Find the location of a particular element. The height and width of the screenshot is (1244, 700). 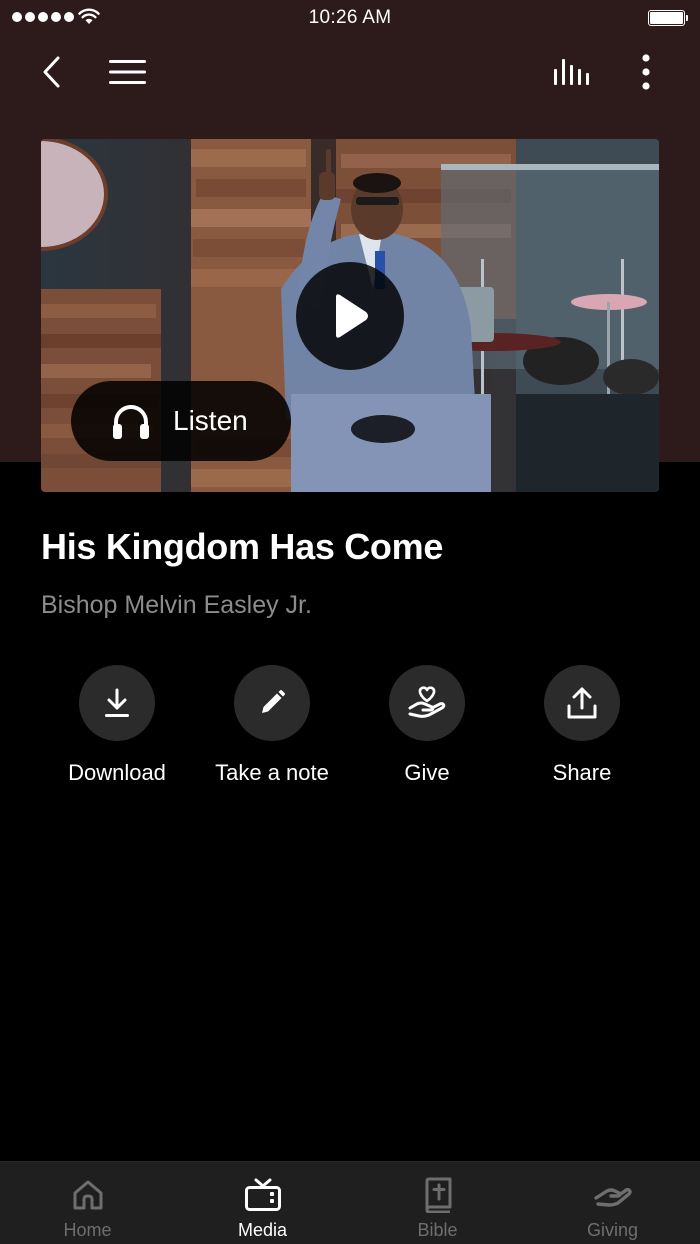

tab-home: Home is located at coordinates (87, 1203).